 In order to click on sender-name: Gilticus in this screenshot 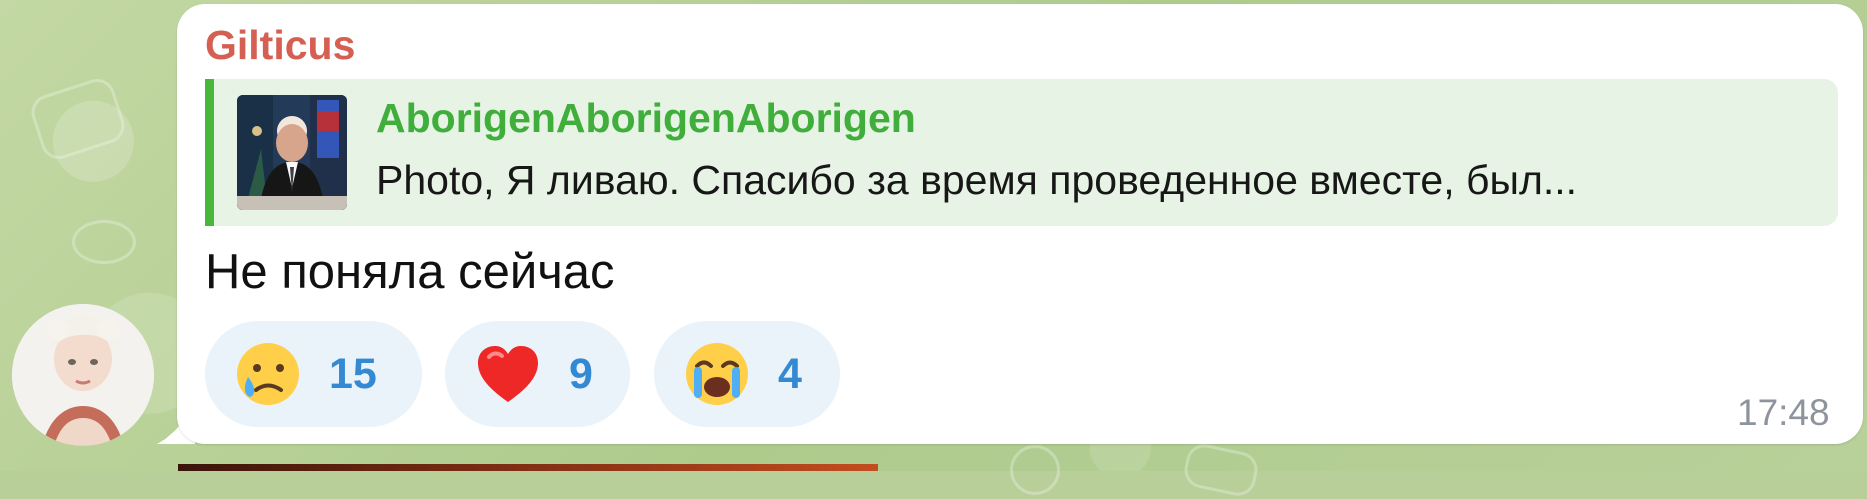, I will do `click(280, 45)`.